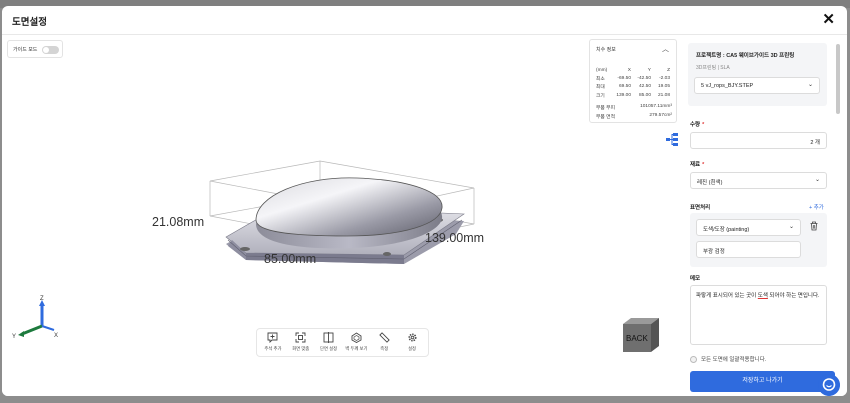 The width and height of the screenshot is (850, 403). Describe the element at coordinates (328, 337) in the screenshot. I see `section-icon` at that location.